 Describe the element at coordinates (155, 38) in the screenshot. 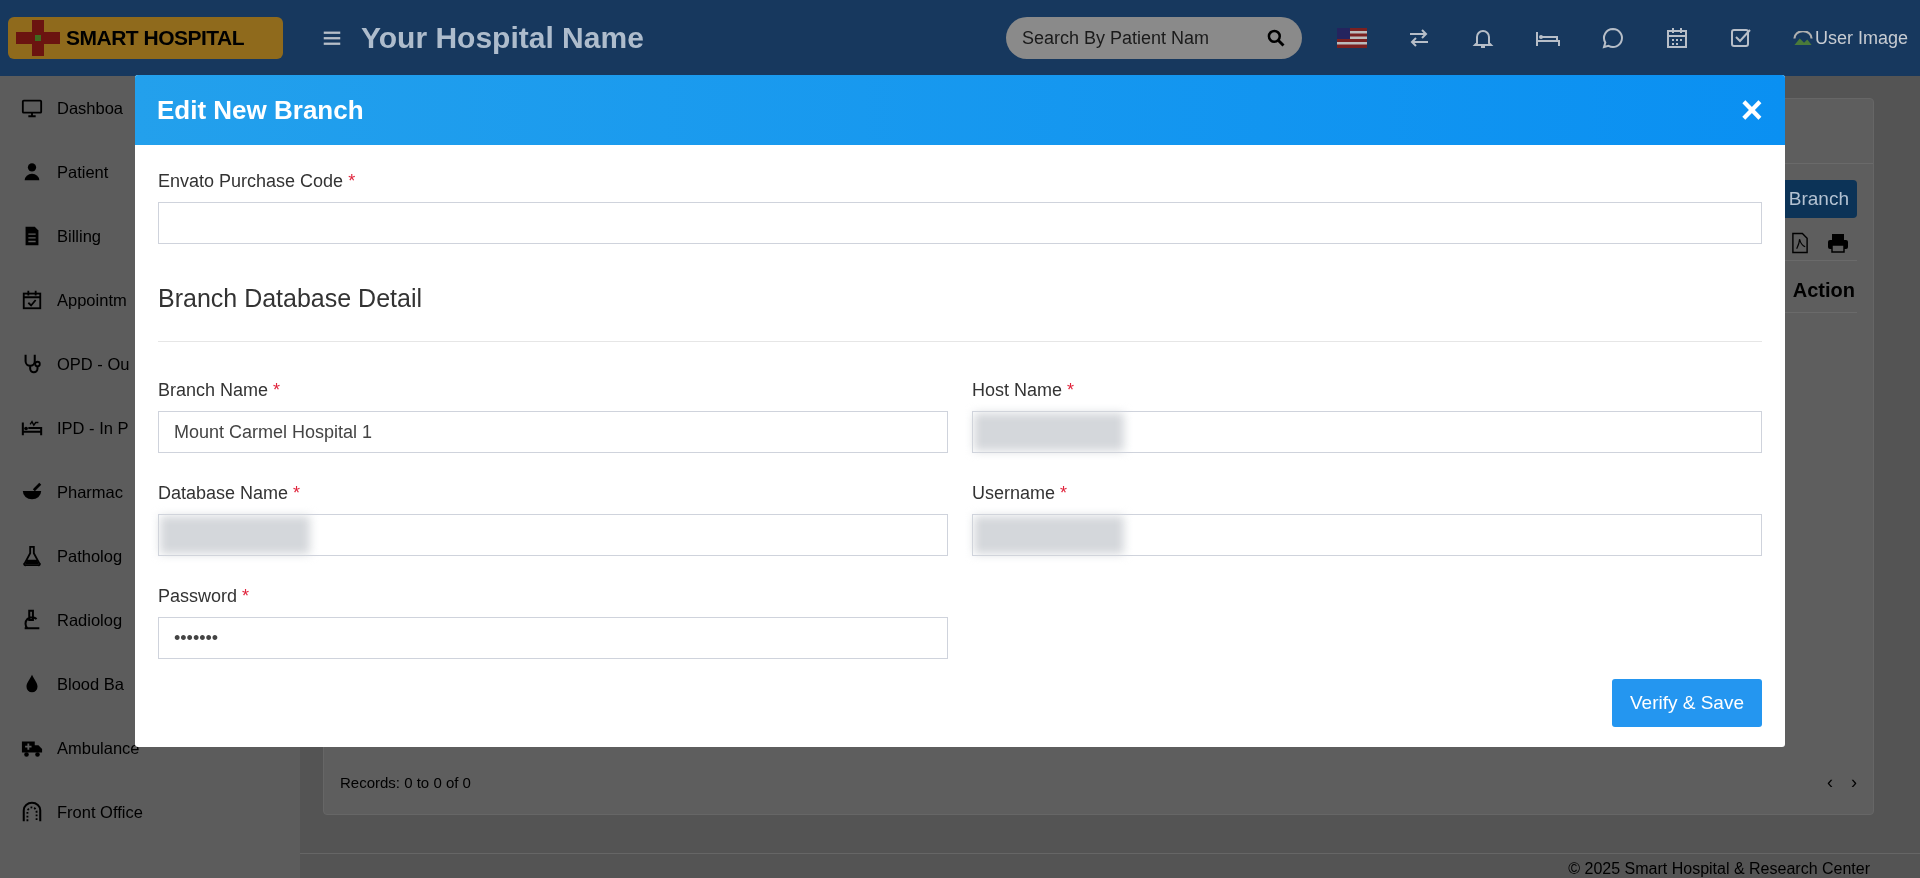

I see `logo-text: SMART HOSPITAL` at that location.